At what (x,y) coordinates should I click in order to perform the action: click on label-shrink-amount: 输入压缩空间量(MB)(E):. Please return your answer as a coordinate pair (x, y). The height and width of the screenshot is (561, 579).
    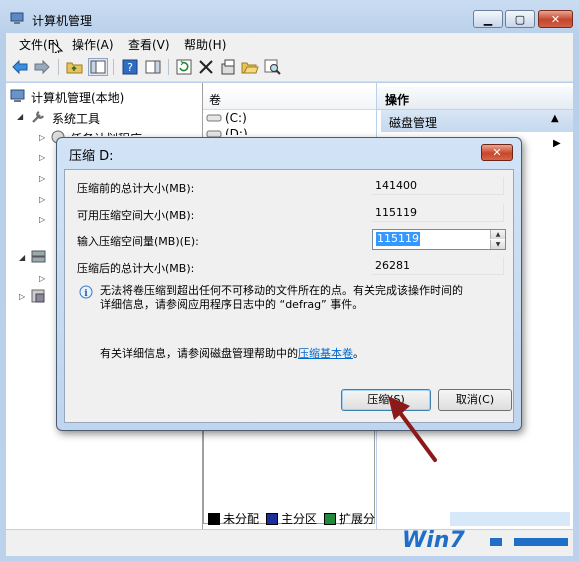
    Looking at the image, I should click on (138, 241).